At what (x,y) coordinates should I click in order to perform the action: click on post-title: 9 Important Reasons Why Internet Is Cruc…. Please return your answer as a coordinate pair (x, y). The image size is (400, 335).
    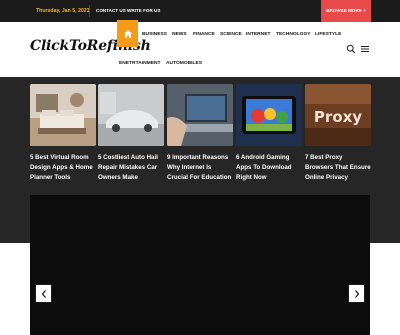
    Looking at the image, I should click on (200, 167).